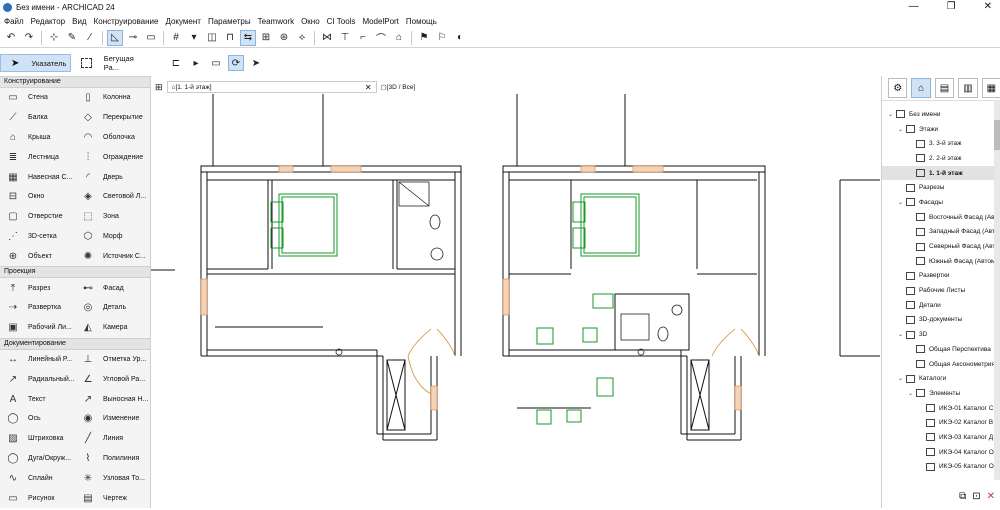  Describe the element at coordinates (112, 138) in the screenshot. I see `tool-shell: ◠ Оболочка` at that location.